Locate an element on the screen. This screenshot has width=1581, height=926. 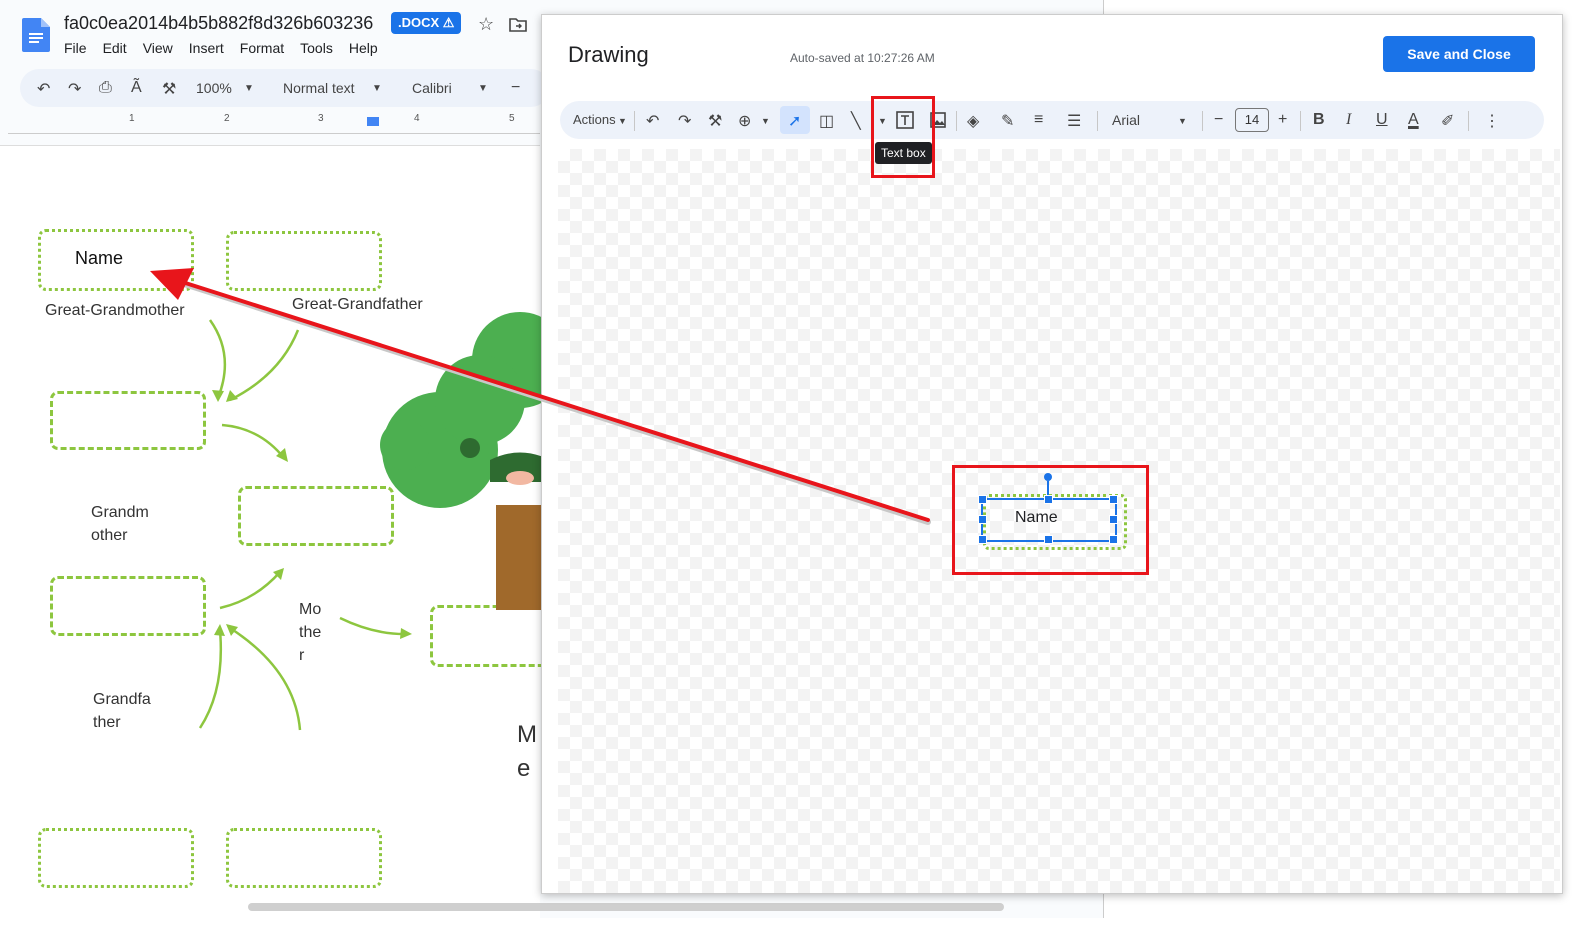
star-icon: ☆ is located at coordinates (486, 24).